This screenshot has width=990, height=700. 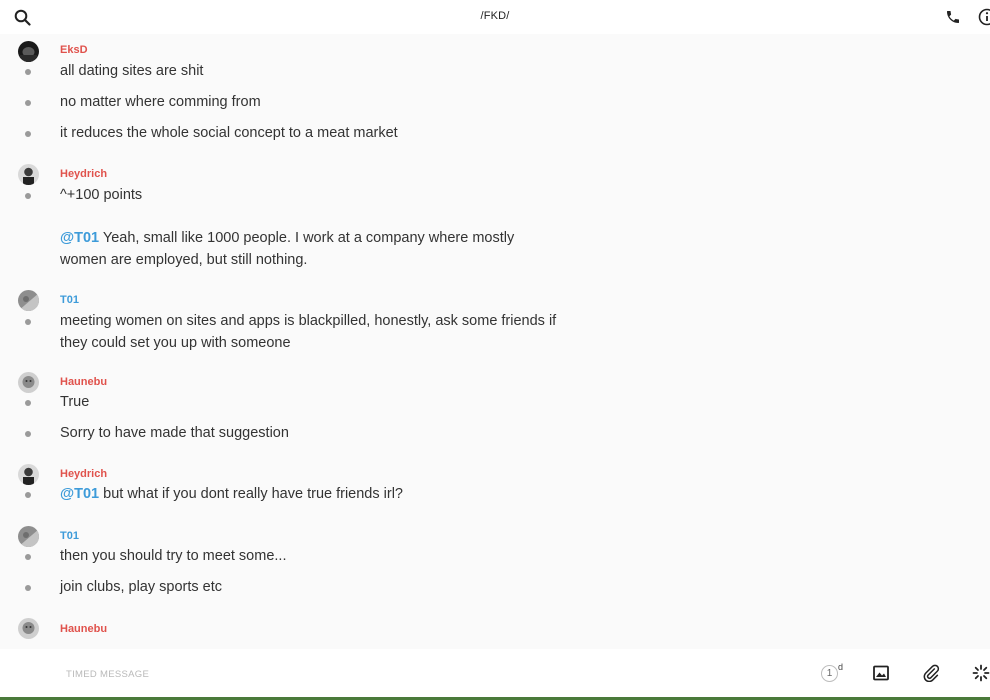 What do you see at coordinates (160, 102) in the screenshot?
I see `message-text: no matter where comming from` at bounding box center [160, 102].